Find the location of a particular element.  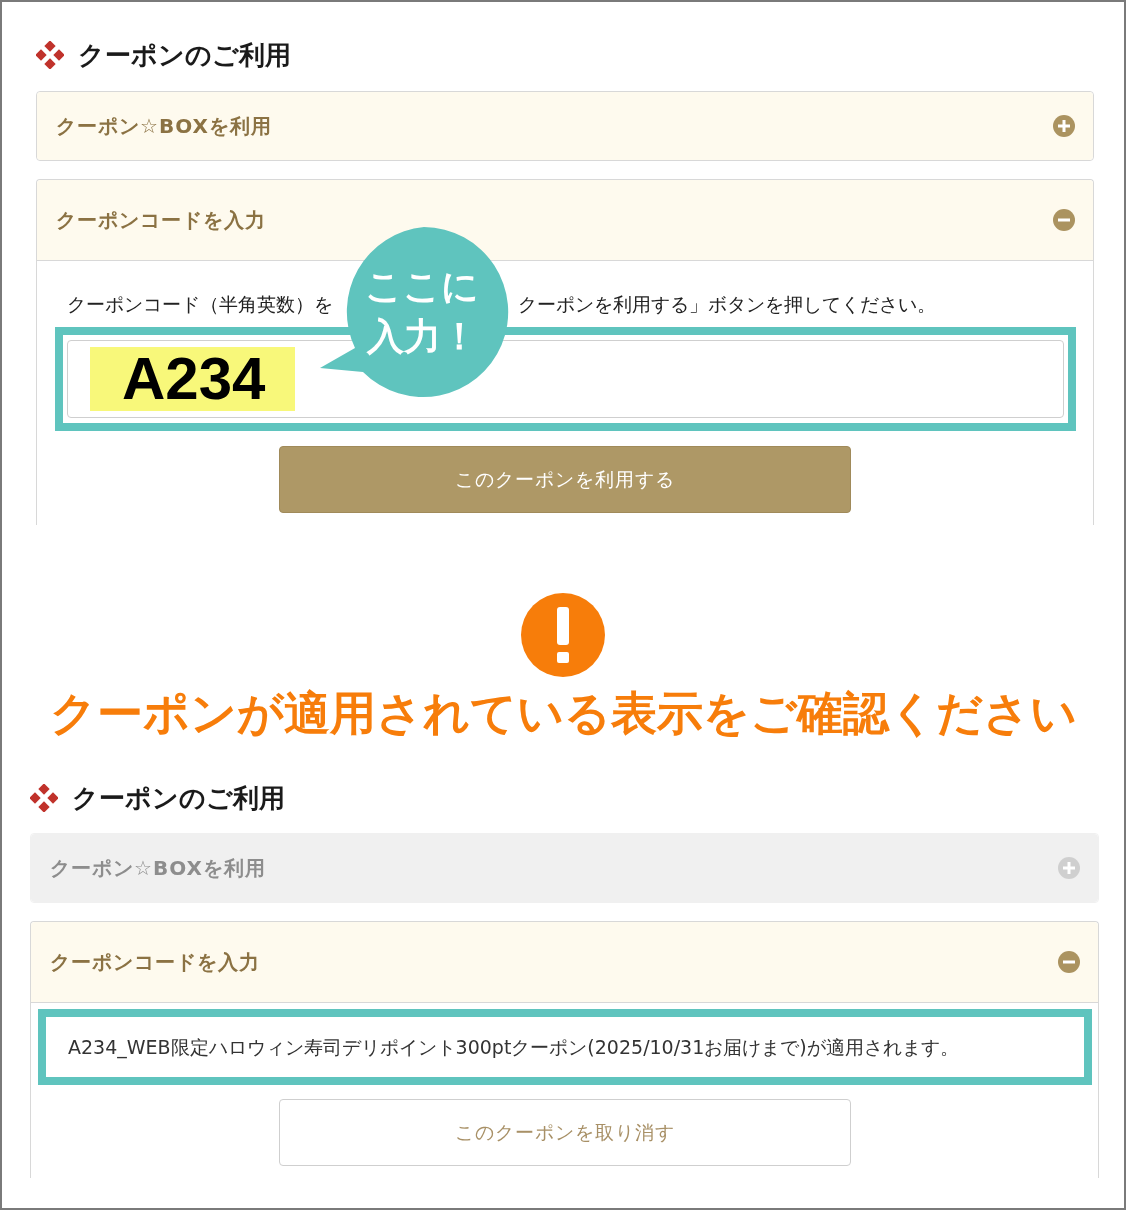

notice-message: クーポンが適用されている表示をご確認ください is located at coordinates (563, 713).